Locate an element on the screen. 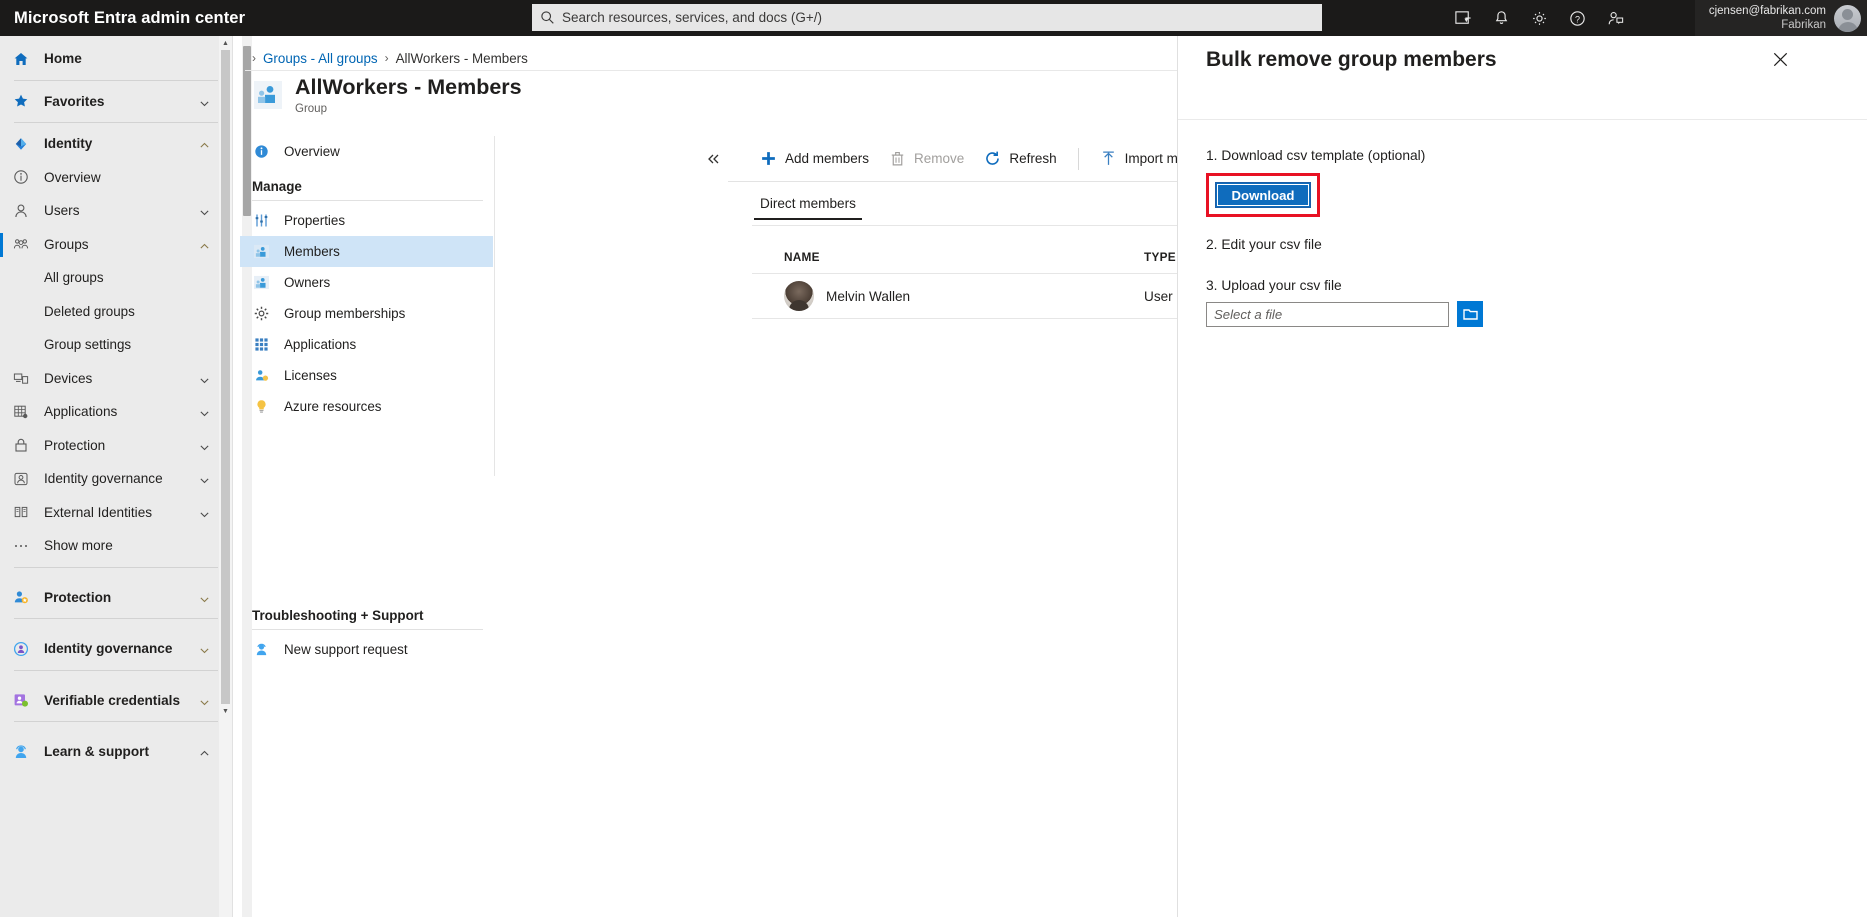 The image size is (1867, 917). sidebar-section-verifiable-credentials: Verifiable credentials is located at coordinates (116, 701).